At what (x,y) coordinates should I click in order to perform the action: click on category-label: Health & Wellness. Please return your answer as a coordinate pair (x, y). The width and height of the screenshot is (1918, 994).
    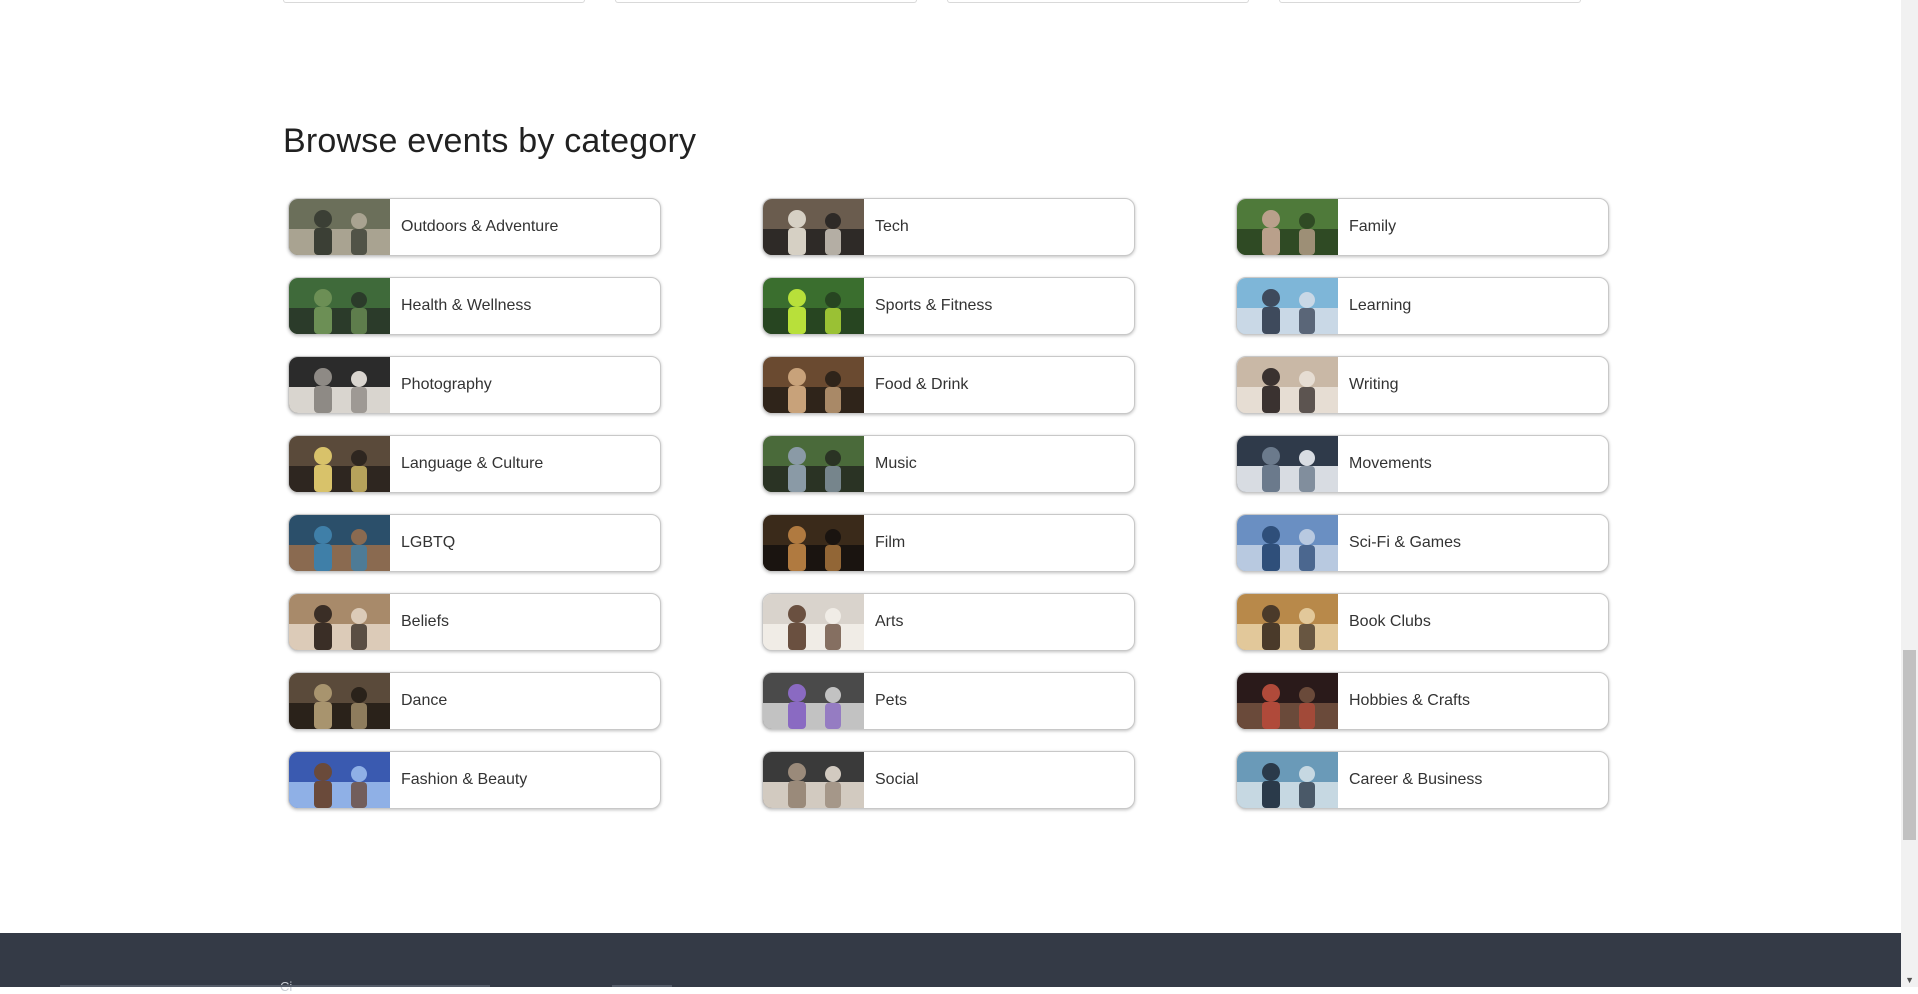
    Looking at the image, I should click on (466, 305).